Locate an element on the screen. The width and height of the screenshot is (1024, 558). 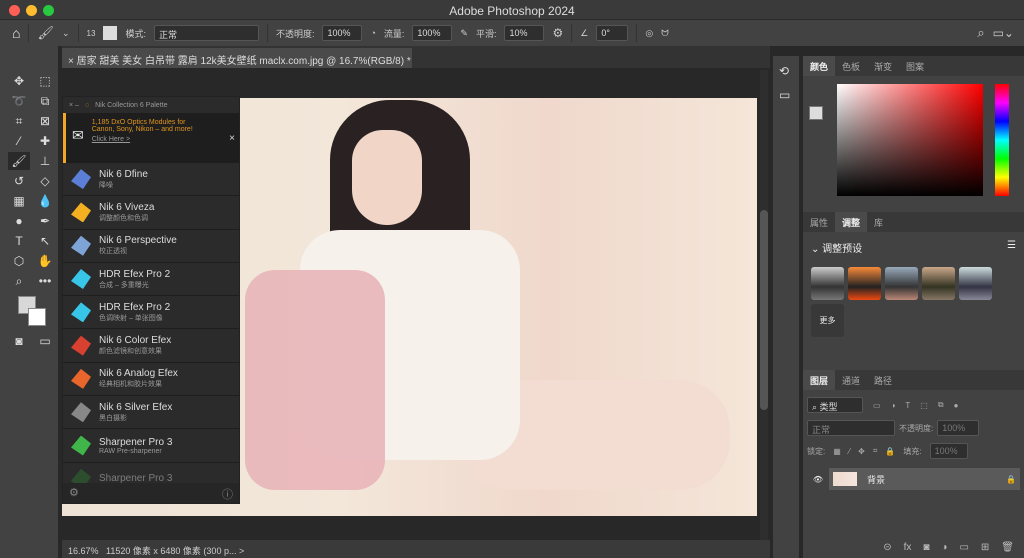
comments-icon: ▭ is located at coordinates (786, 95).